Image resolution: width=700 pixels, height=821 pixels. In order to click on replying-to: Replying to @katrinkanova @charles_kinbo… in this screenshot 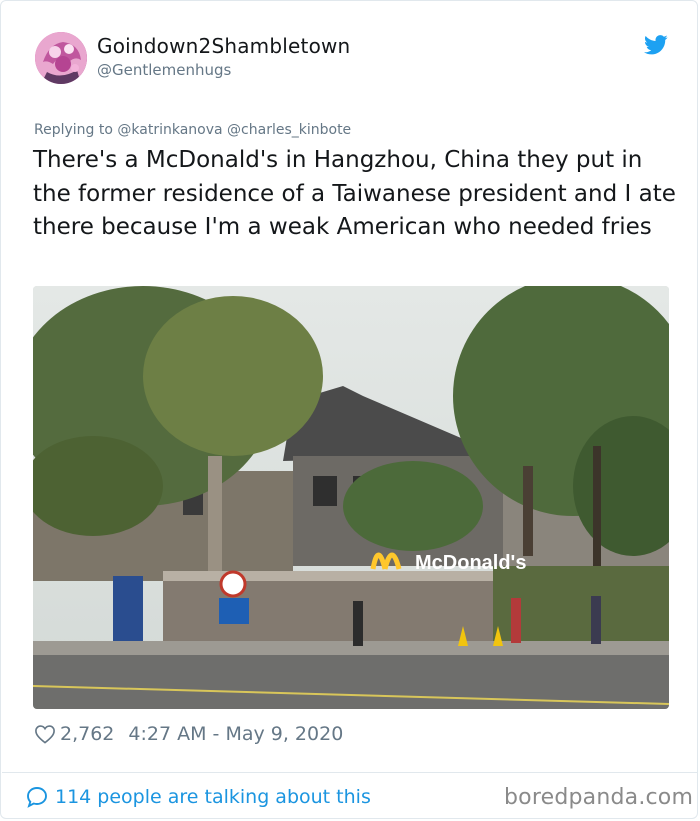, I will do `click(192, 130)`.